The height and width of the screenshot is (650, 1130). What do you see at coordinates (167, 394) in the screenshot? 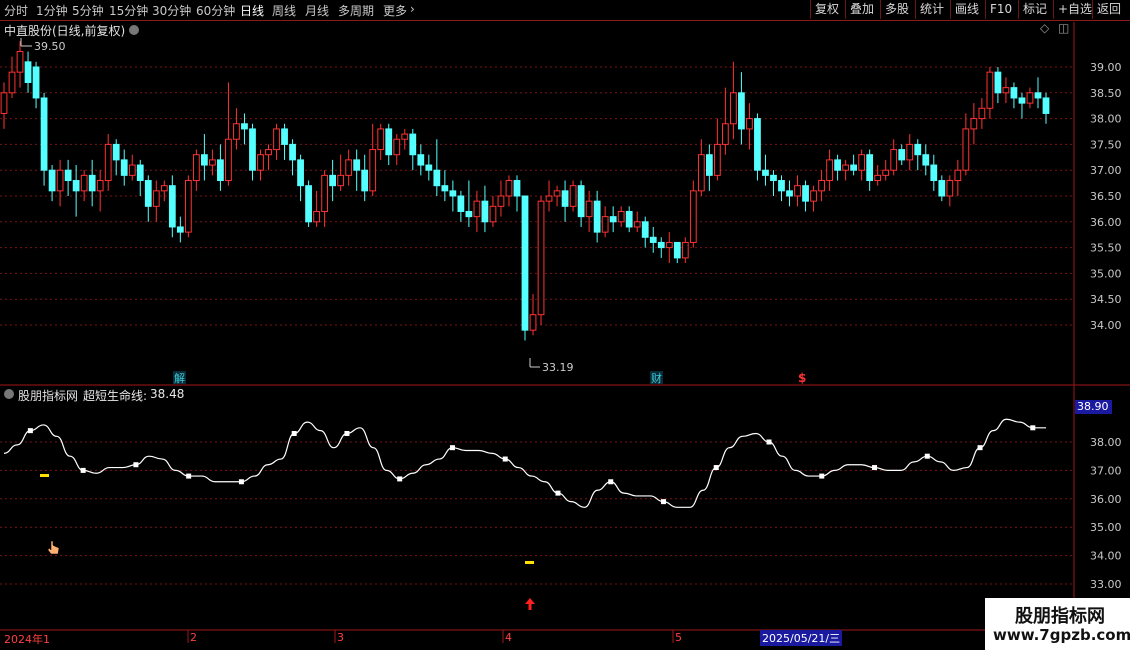
I see `lifeline-value: 38.48` at bounding box center [167, 394].